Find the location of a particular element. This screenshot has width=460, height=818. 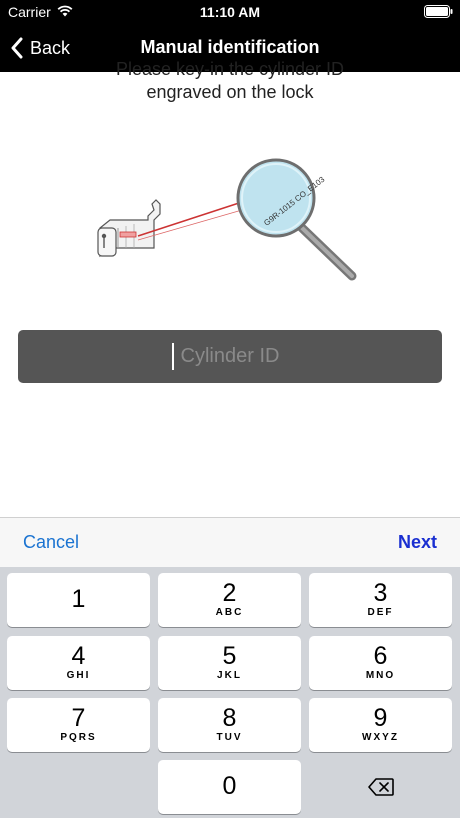

text-cursor is located at coordinates (173, 356).